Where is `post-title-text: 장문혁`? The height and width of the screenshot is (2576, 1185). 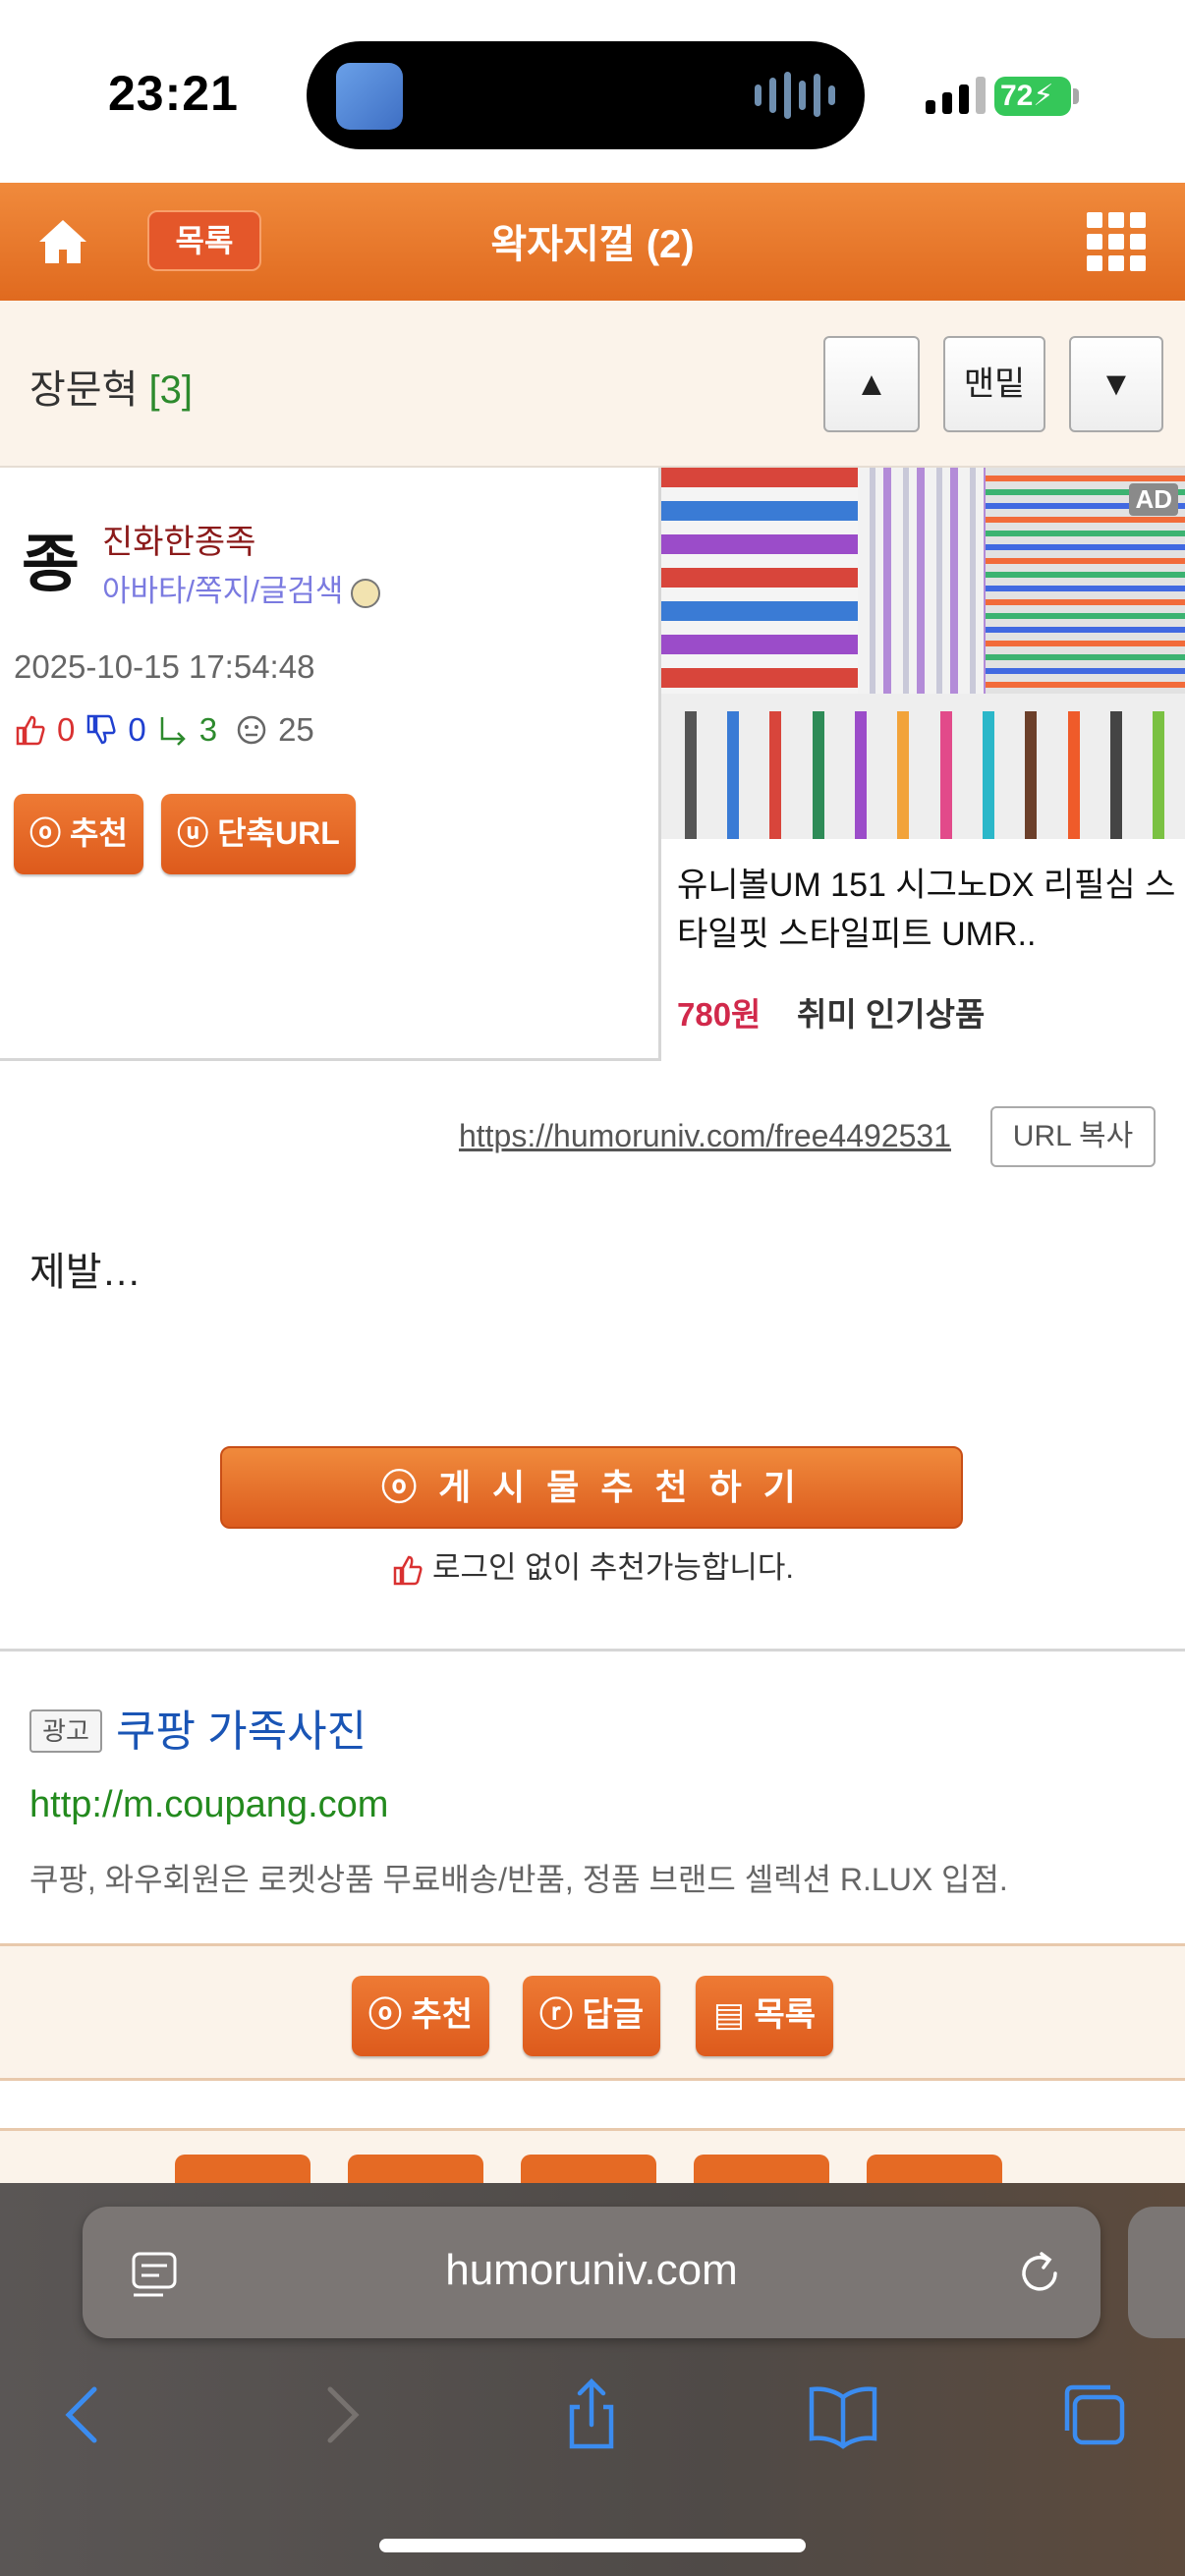 post-title-text: 장문혁 is located at coordinates (84, 390).